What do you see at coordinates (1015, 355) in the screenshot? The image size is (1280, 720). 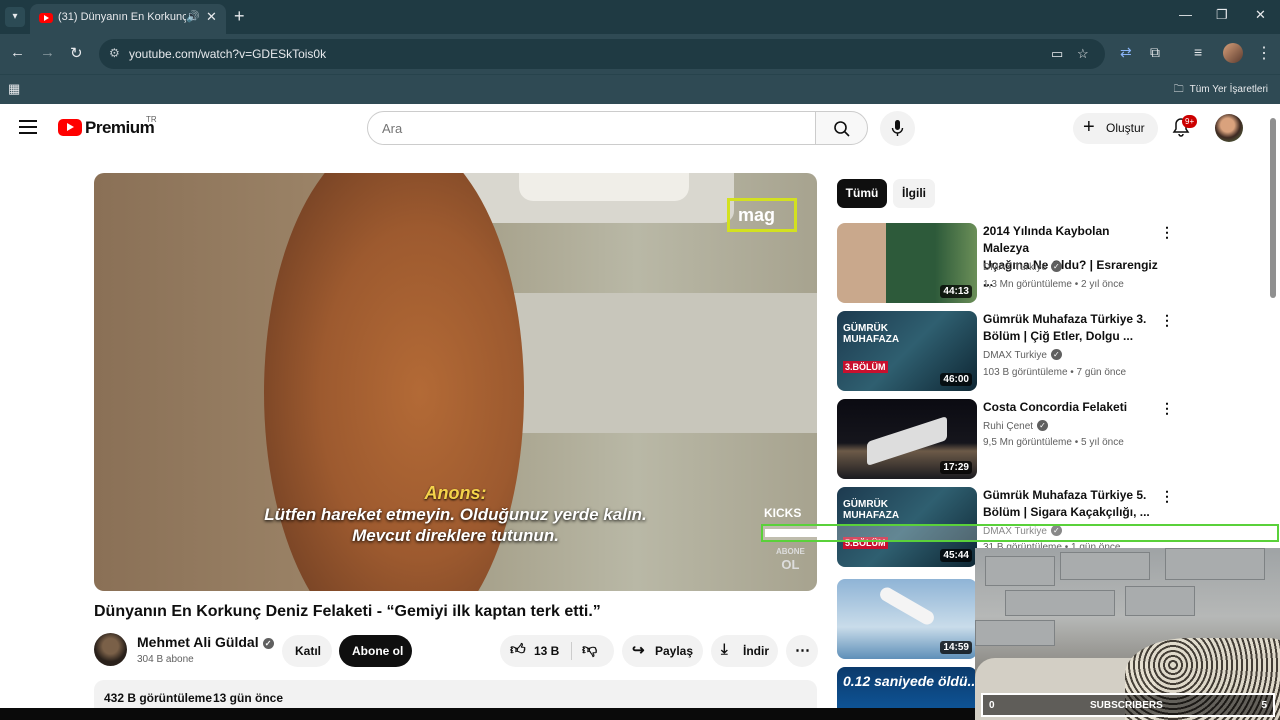 I see `rec-channel-name: DMAX Turkiye` at bounding box center [1015, 355].